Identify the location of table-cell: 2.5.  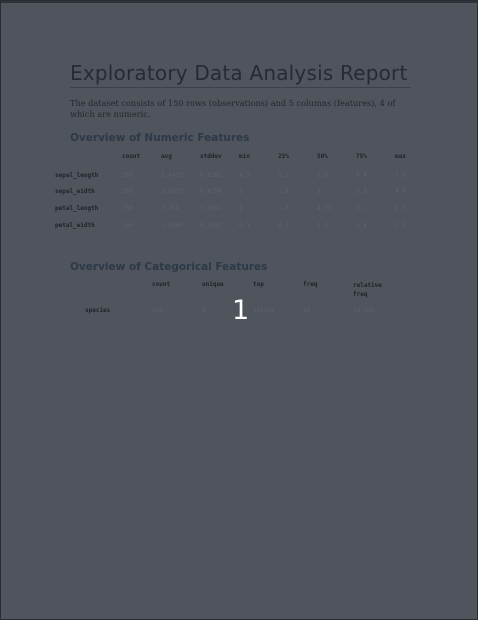
(400, 225).